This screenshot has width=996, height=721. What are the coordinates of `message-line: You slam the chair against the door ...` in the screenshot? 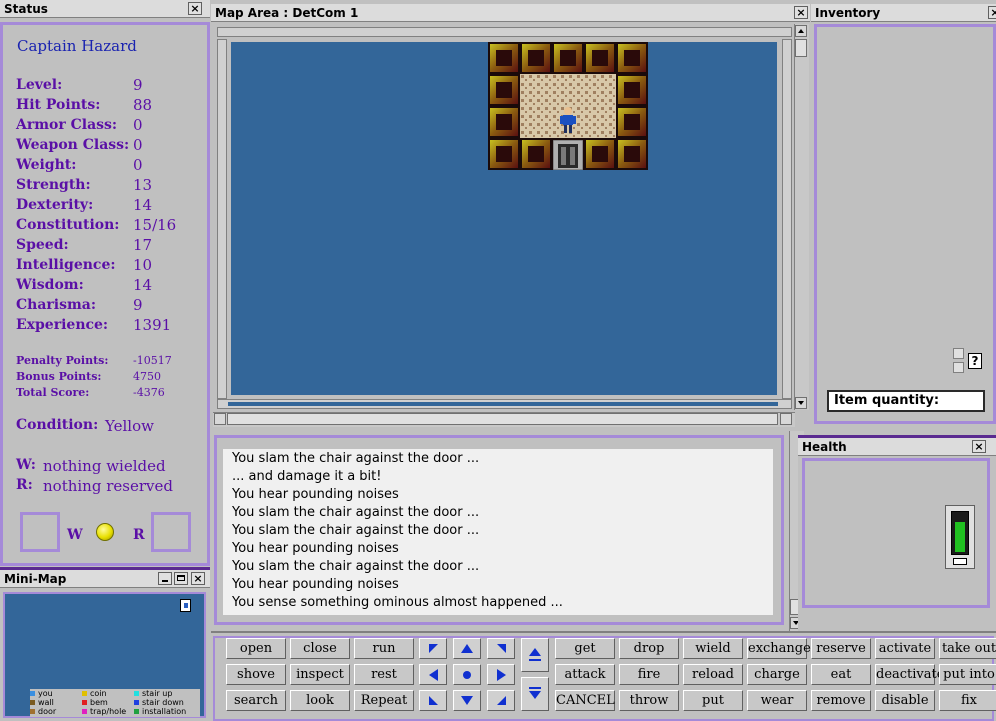 It's located at (356, 566).